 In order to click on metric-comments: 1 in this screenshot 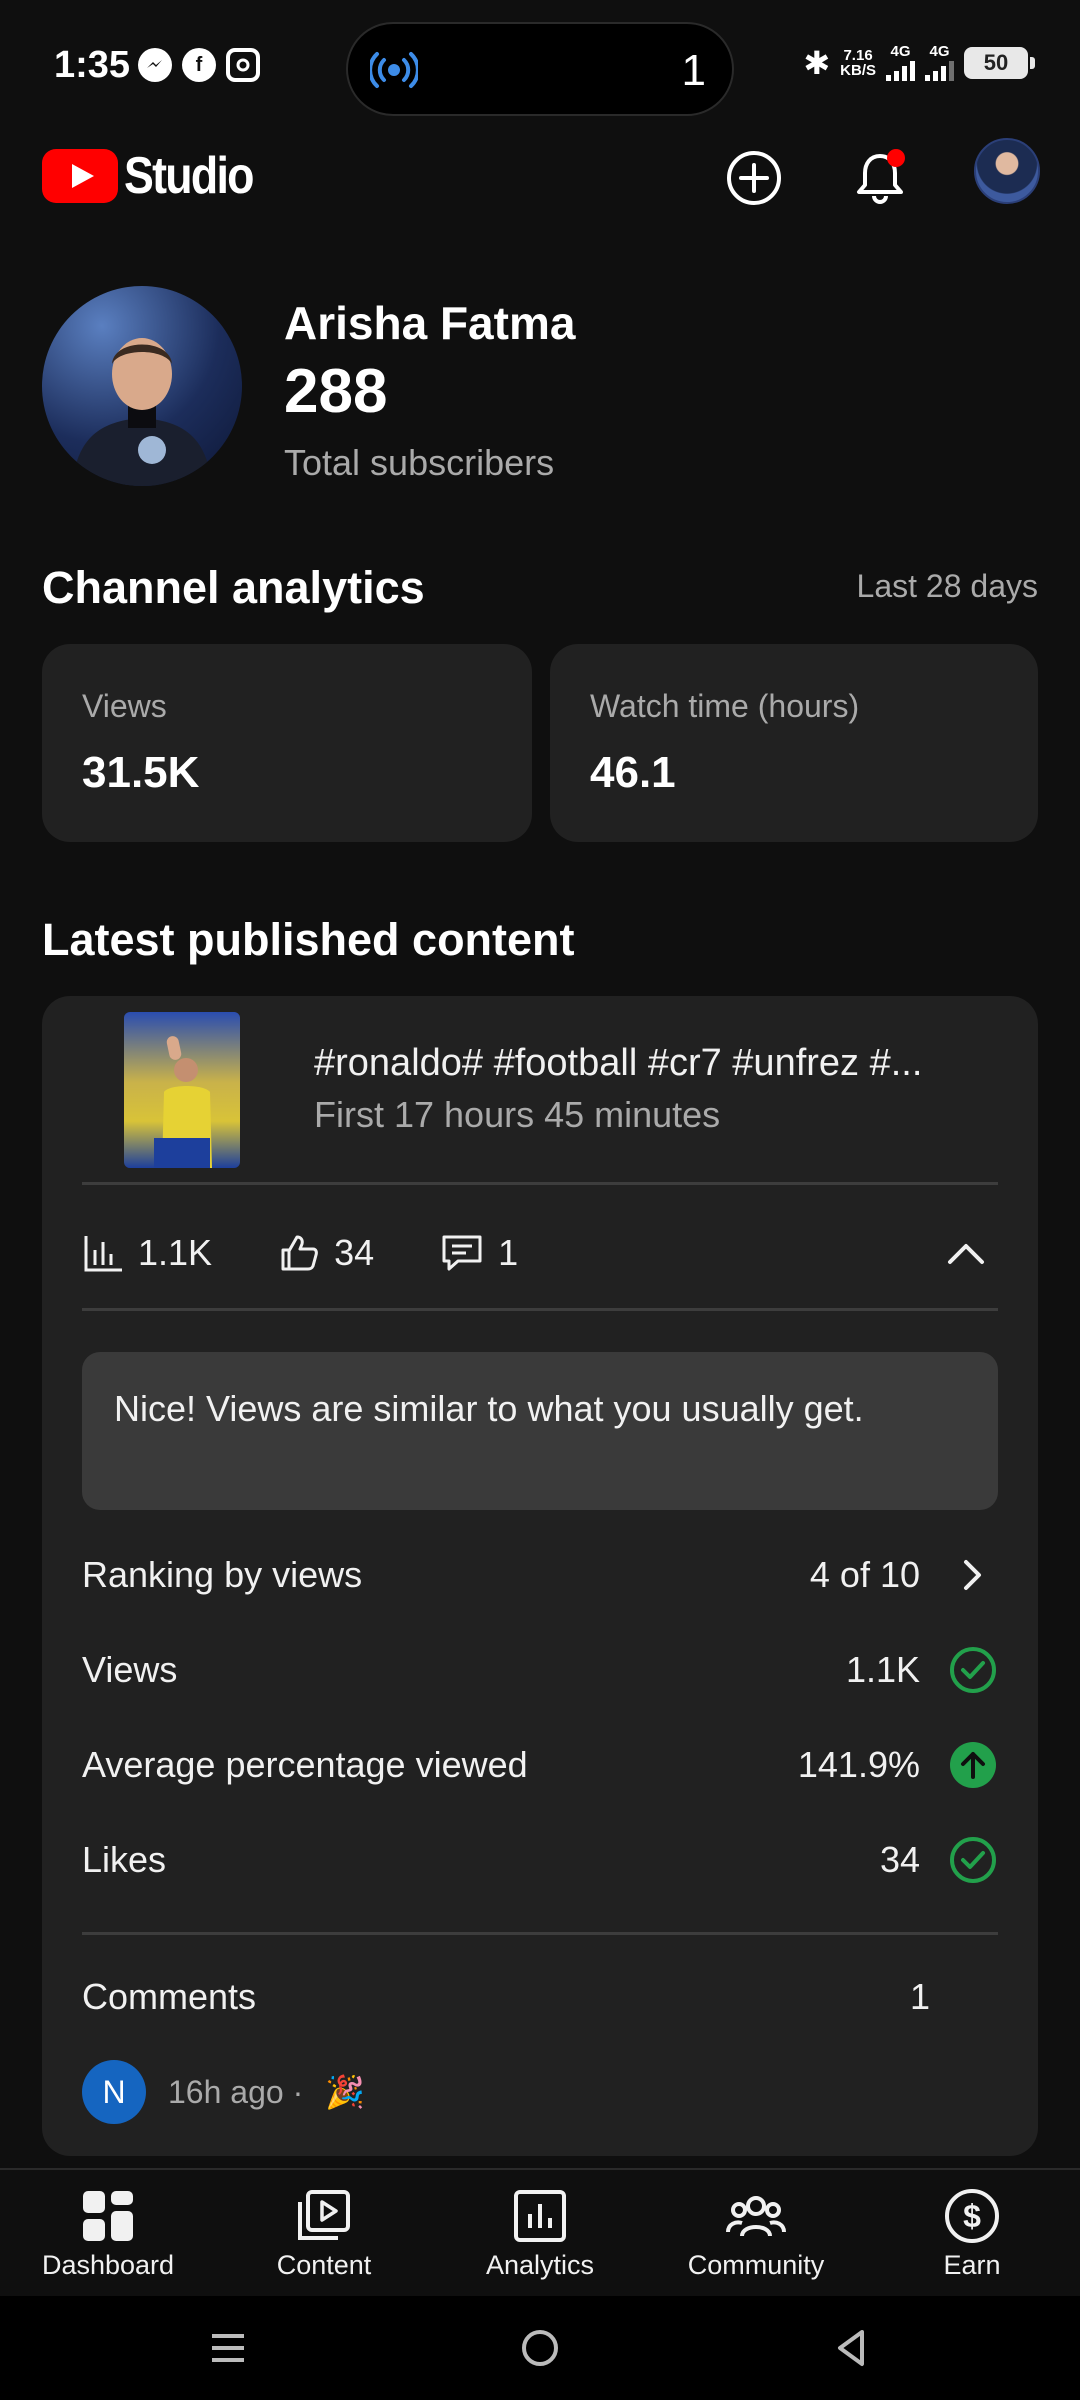, I will do `click(479, 1253)`.